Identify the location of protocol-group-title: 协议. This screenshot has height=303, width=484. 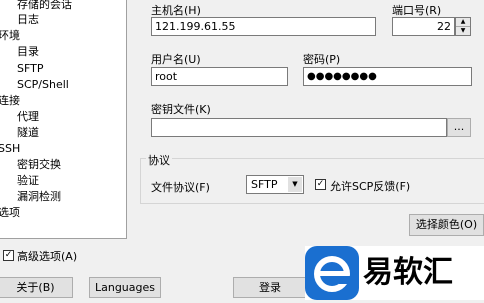
(159, 160).